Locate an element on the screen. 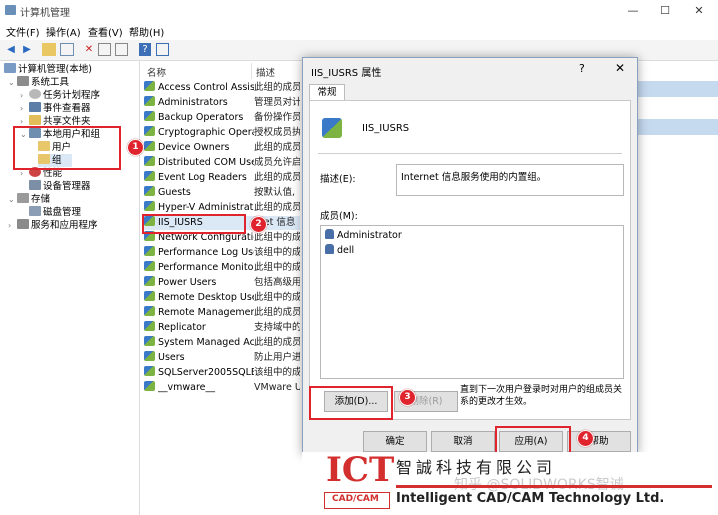 This screenshot has width=718, height=515. menu-help: 帮助(H) is located at coordinates (146, 31).